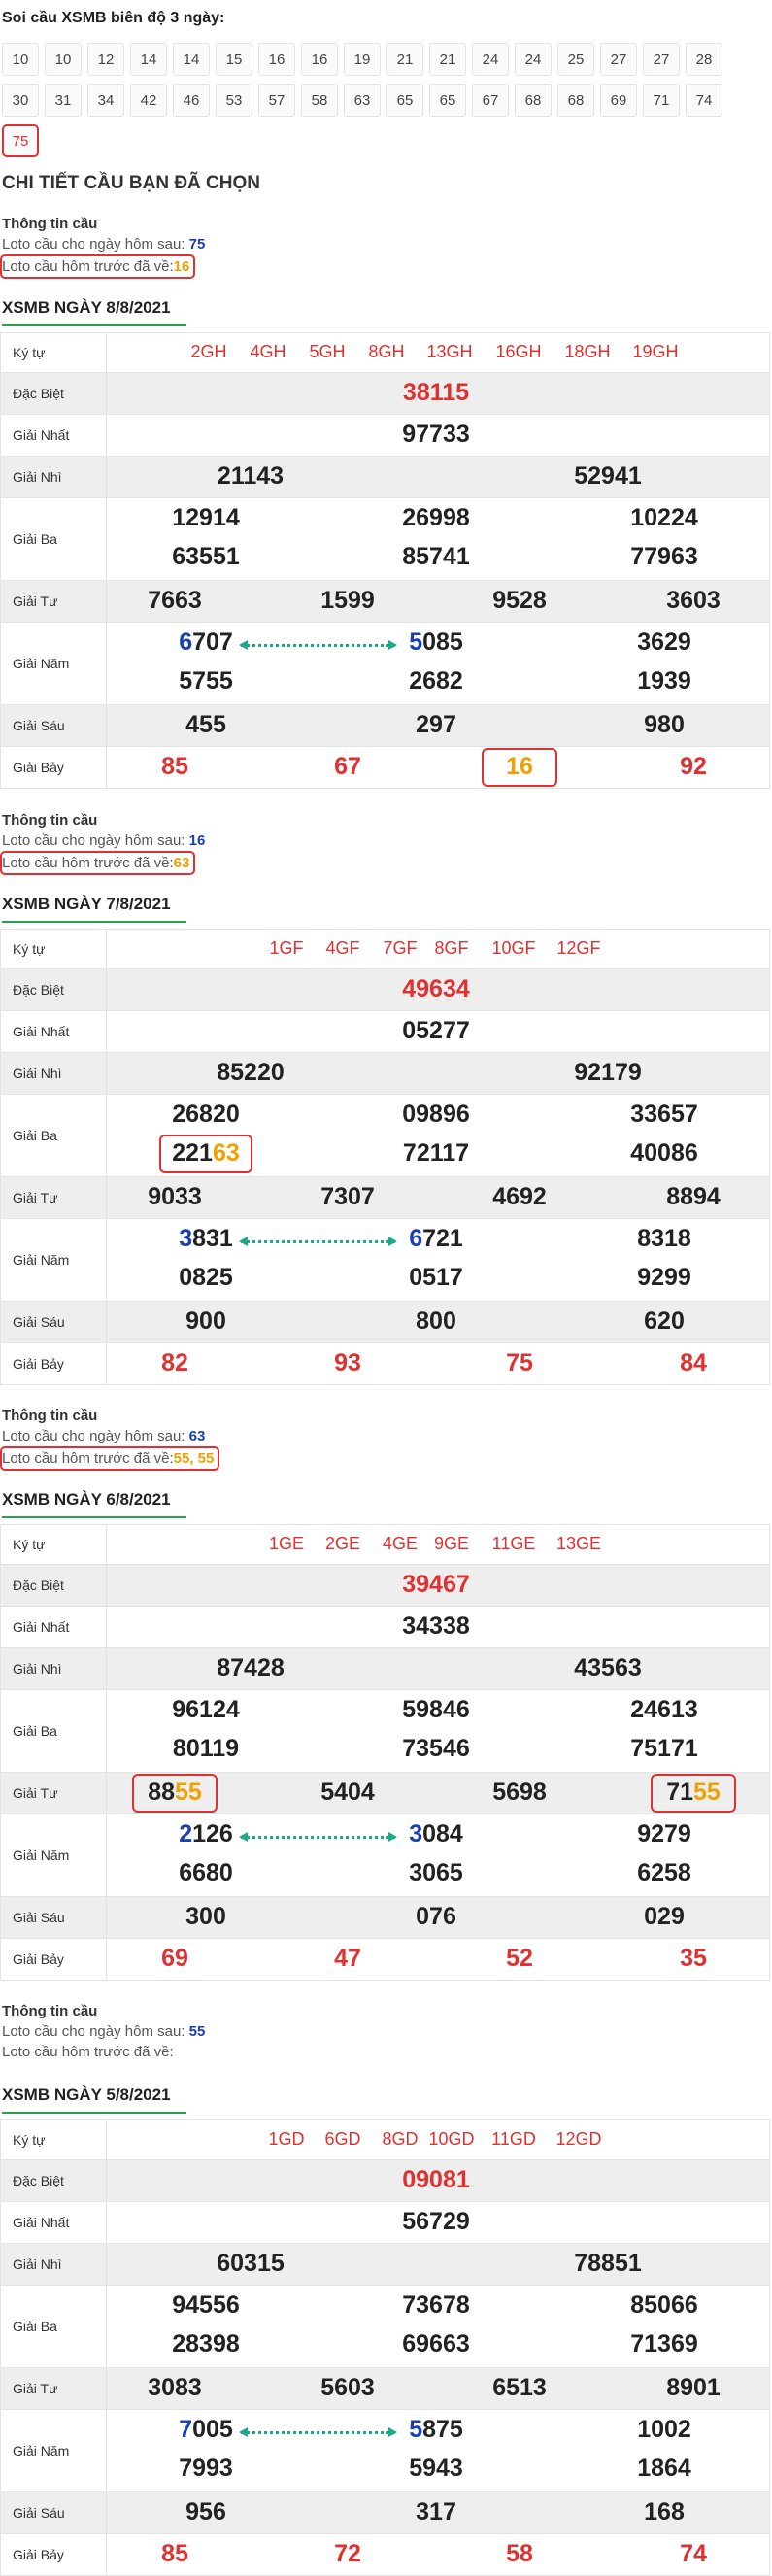 The height and width of the screenshot is (2576, 772). Describe the element at coordinates (438, 1031) in the screenshot. I see `row-cell: 05277` at that location.